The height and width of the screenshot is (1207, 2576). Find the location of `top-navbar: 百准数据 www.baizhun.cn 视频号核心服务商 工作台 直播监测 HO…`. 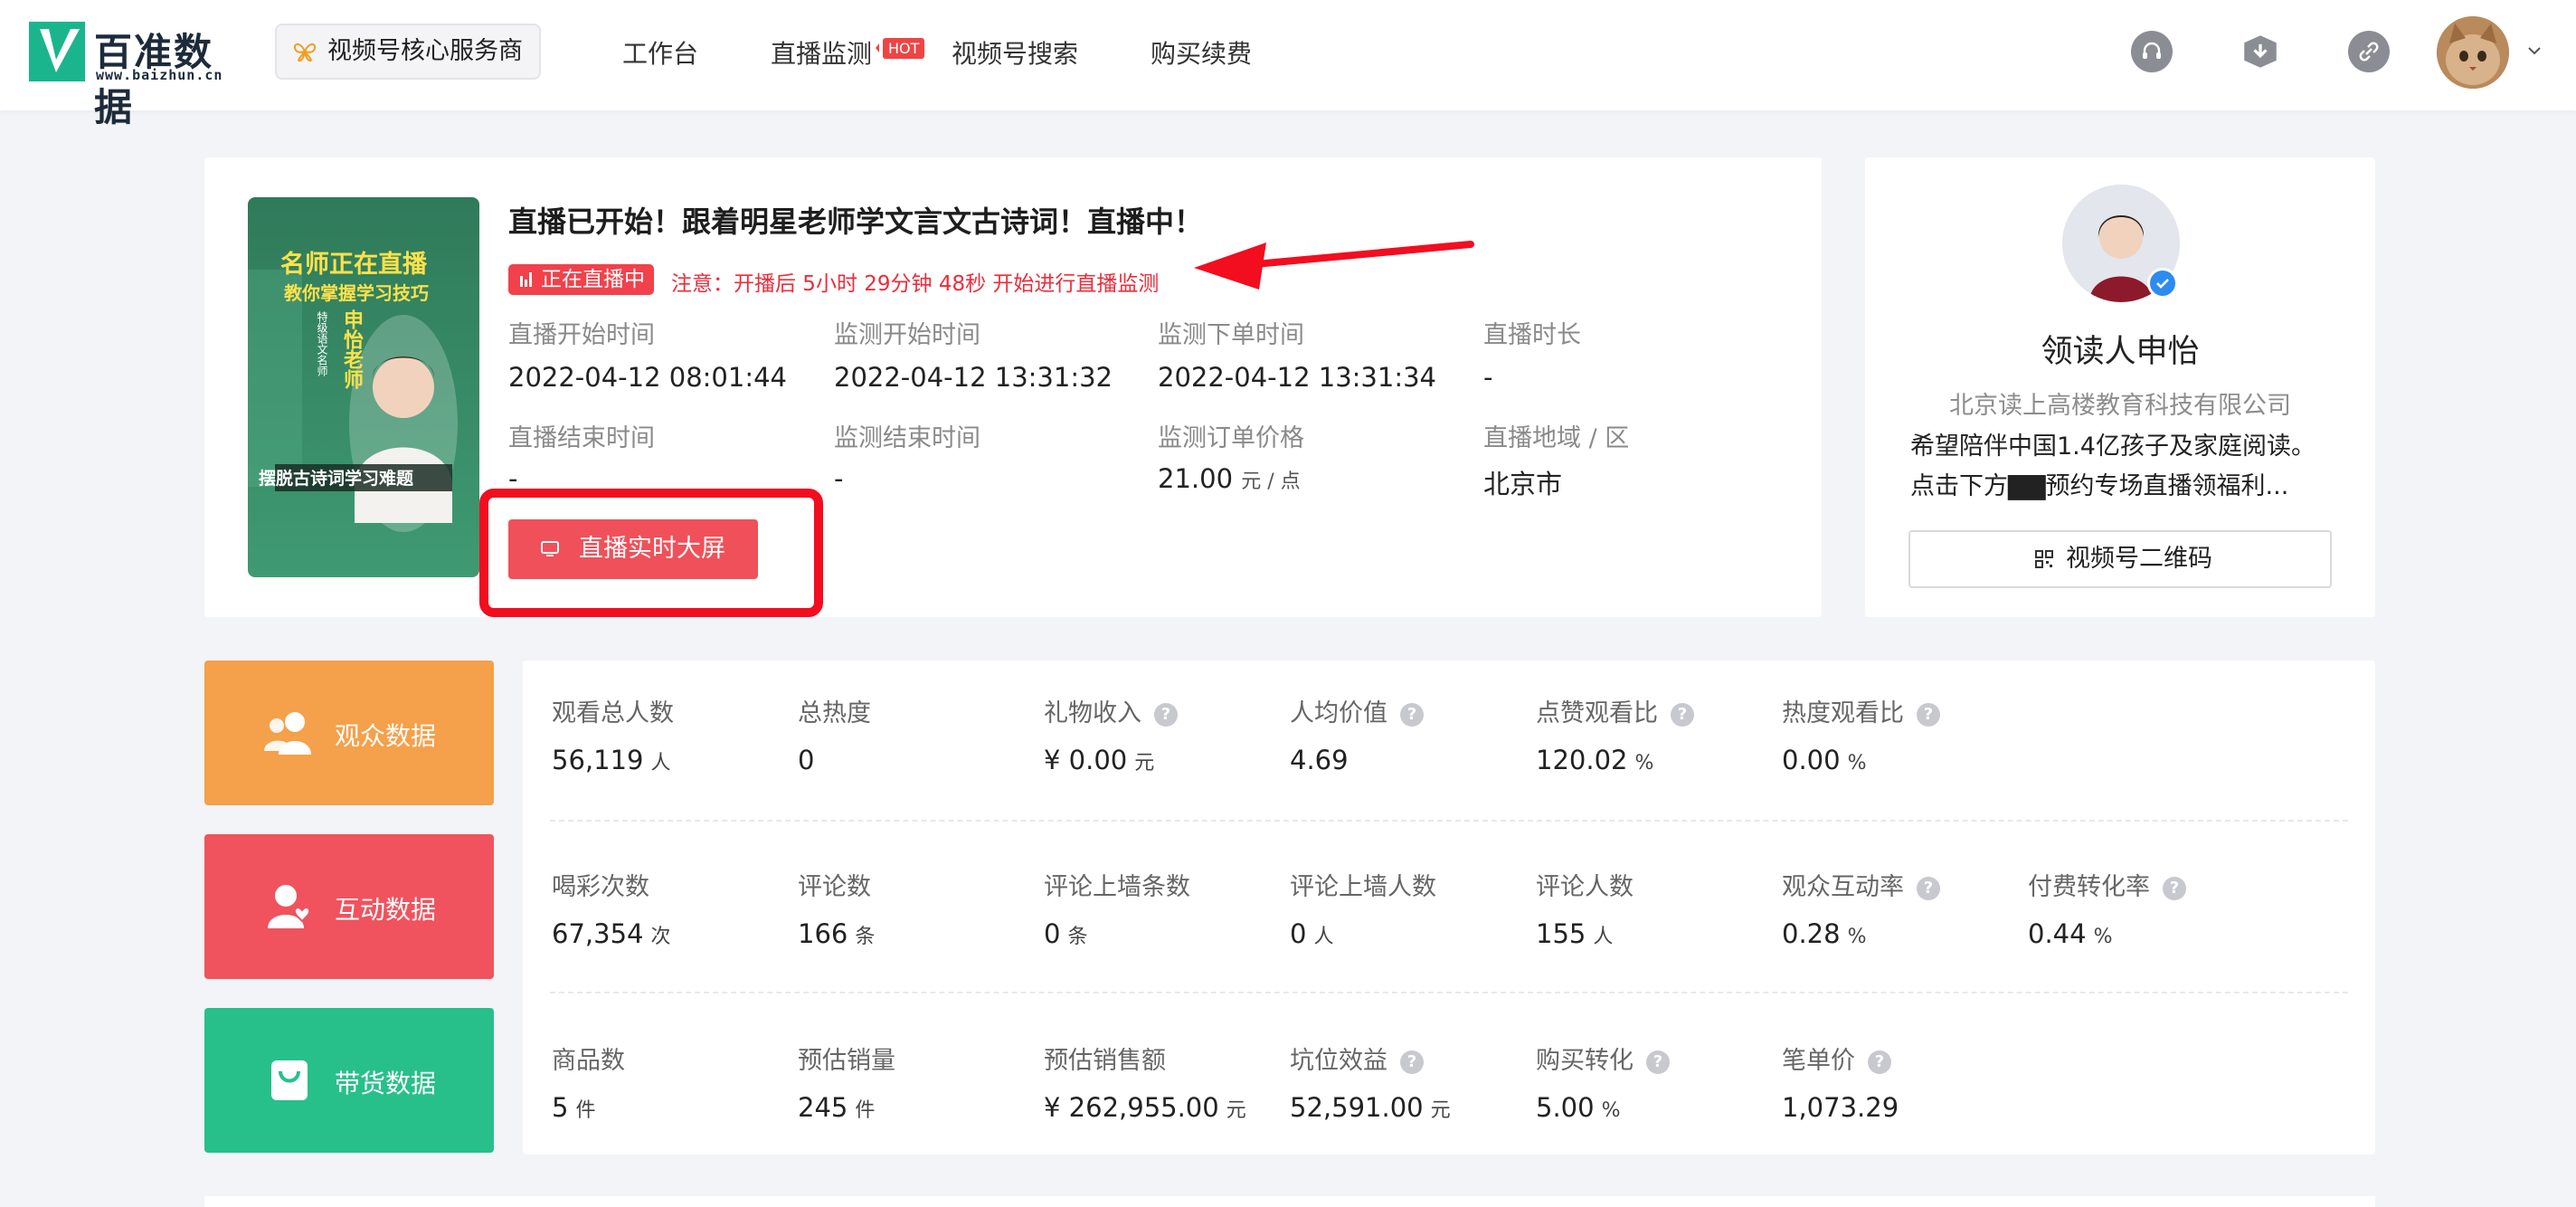

top-navbar: 百准数据 www.baizhun.cn 视频号核心服务商 工作台 直播监测 HO… is located at coordinates (1288, 64).